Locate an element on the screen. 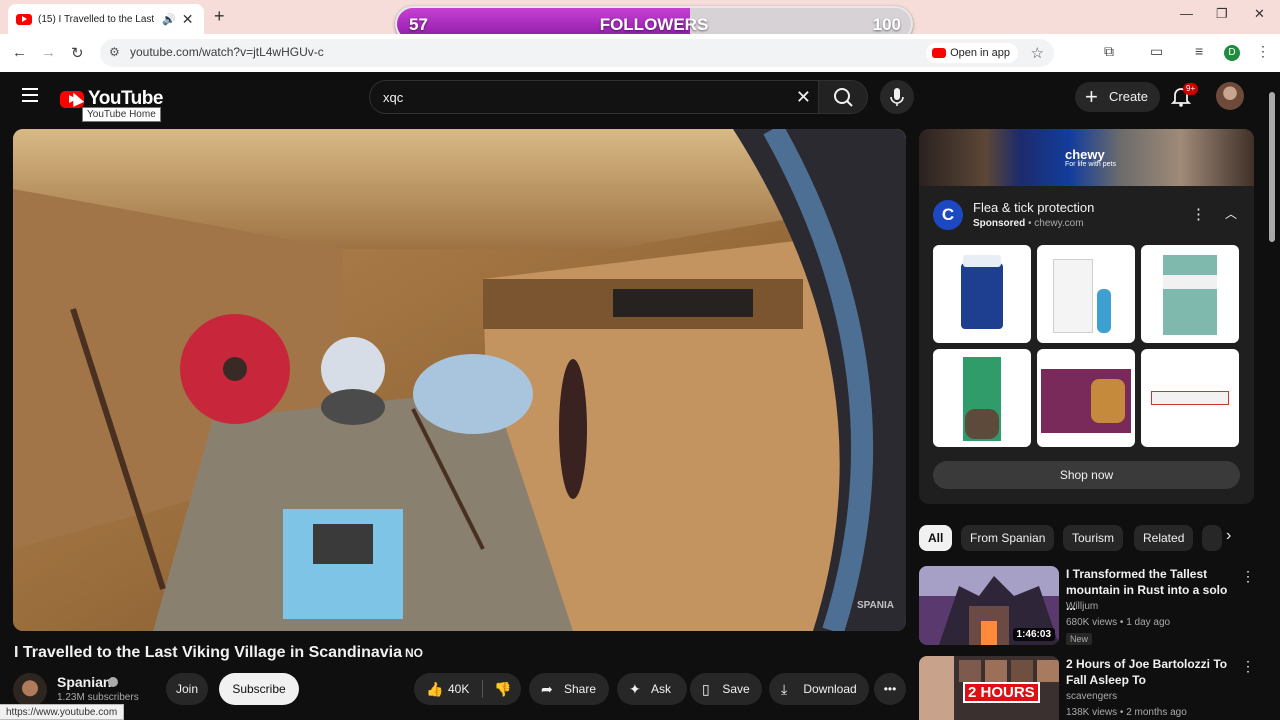 This screenshot has height=720, width=1280. like-dislike-group: 👍 40K 👎 is located at coordinates (467, 689).